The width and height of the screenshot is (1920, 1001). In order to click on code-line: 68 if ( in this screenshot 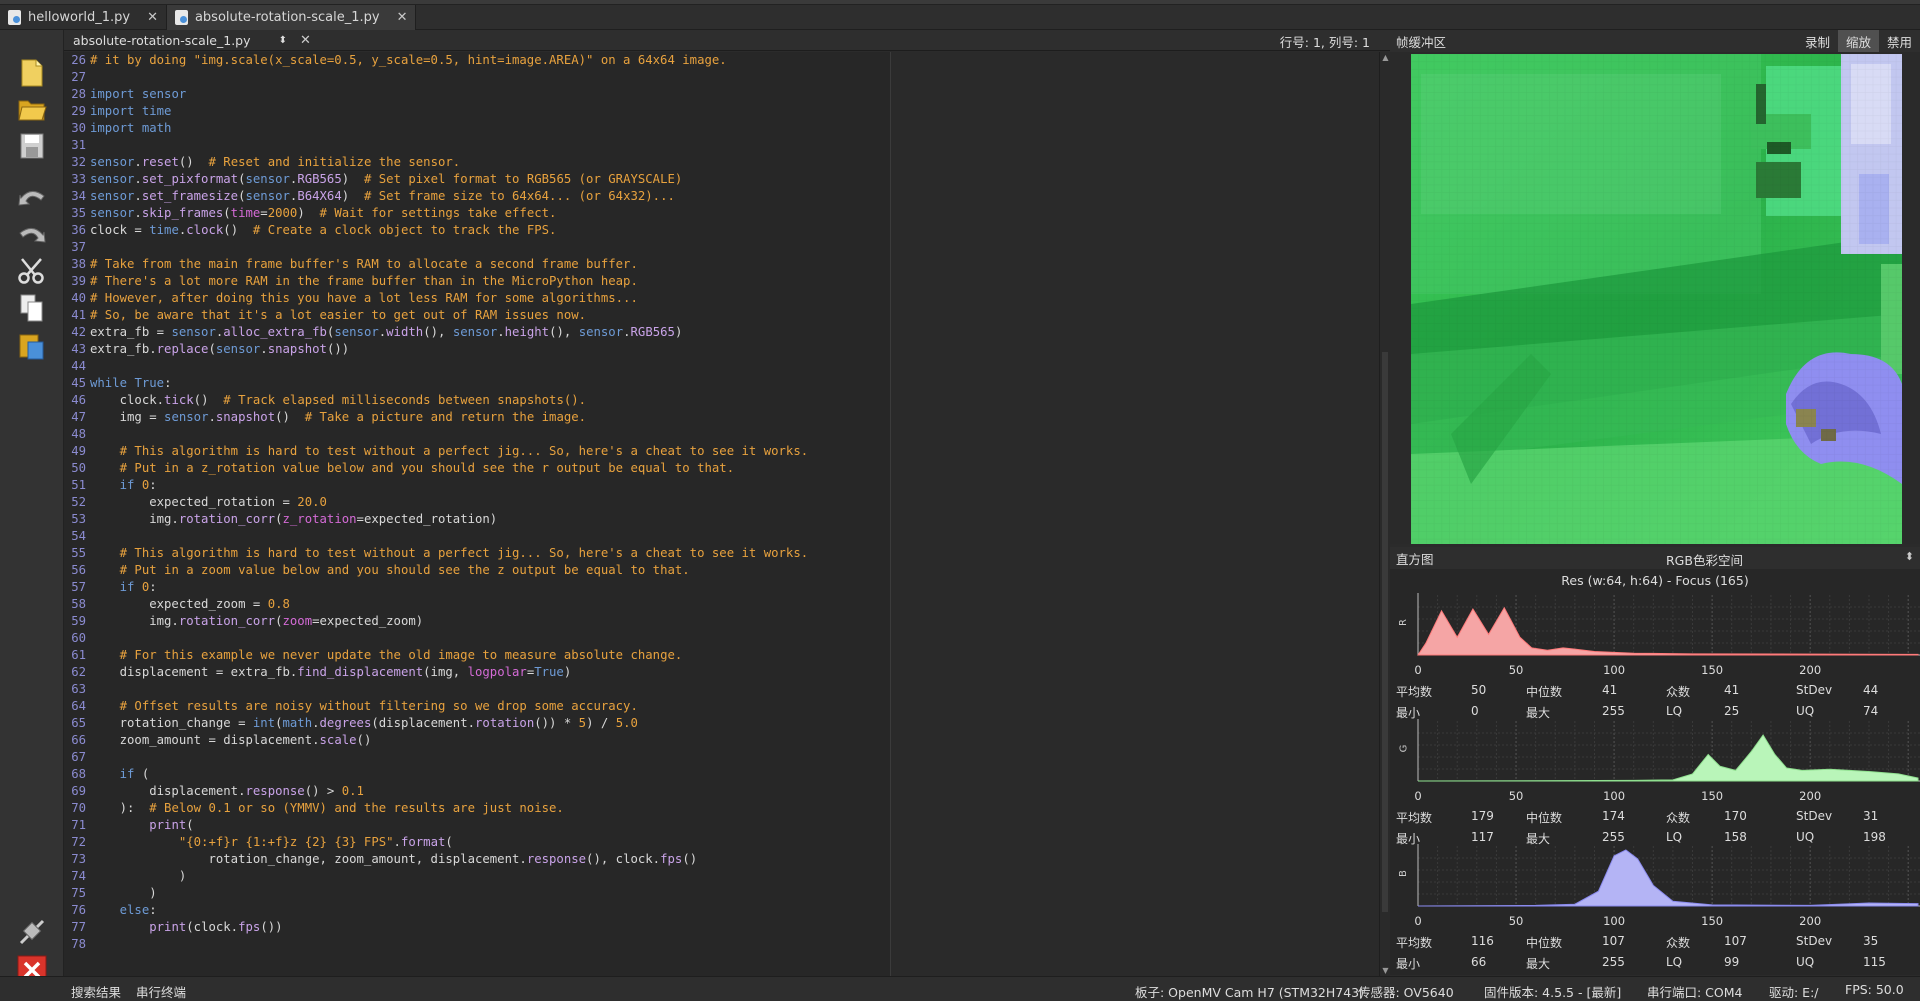, I will do `click(436, 774)`.